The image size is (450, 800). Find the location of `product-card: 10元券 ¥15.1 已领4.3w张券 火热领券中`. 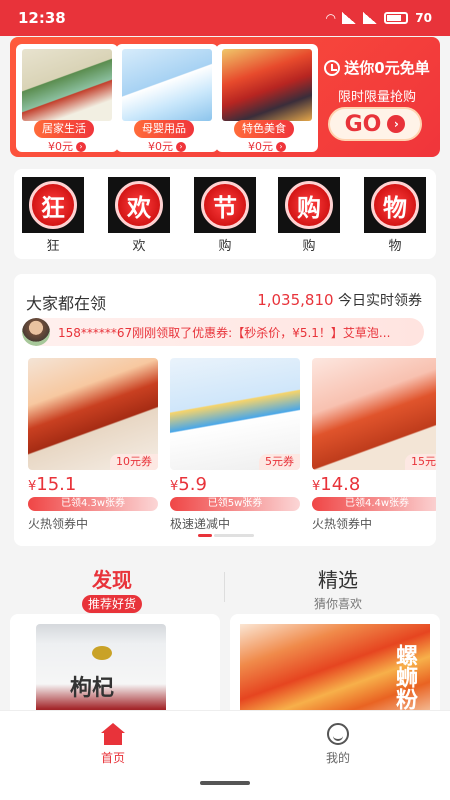

product-card: 10元券 ¥15.1 已领4.3w张券 火热领券中 is located at coordinates (93, 445).